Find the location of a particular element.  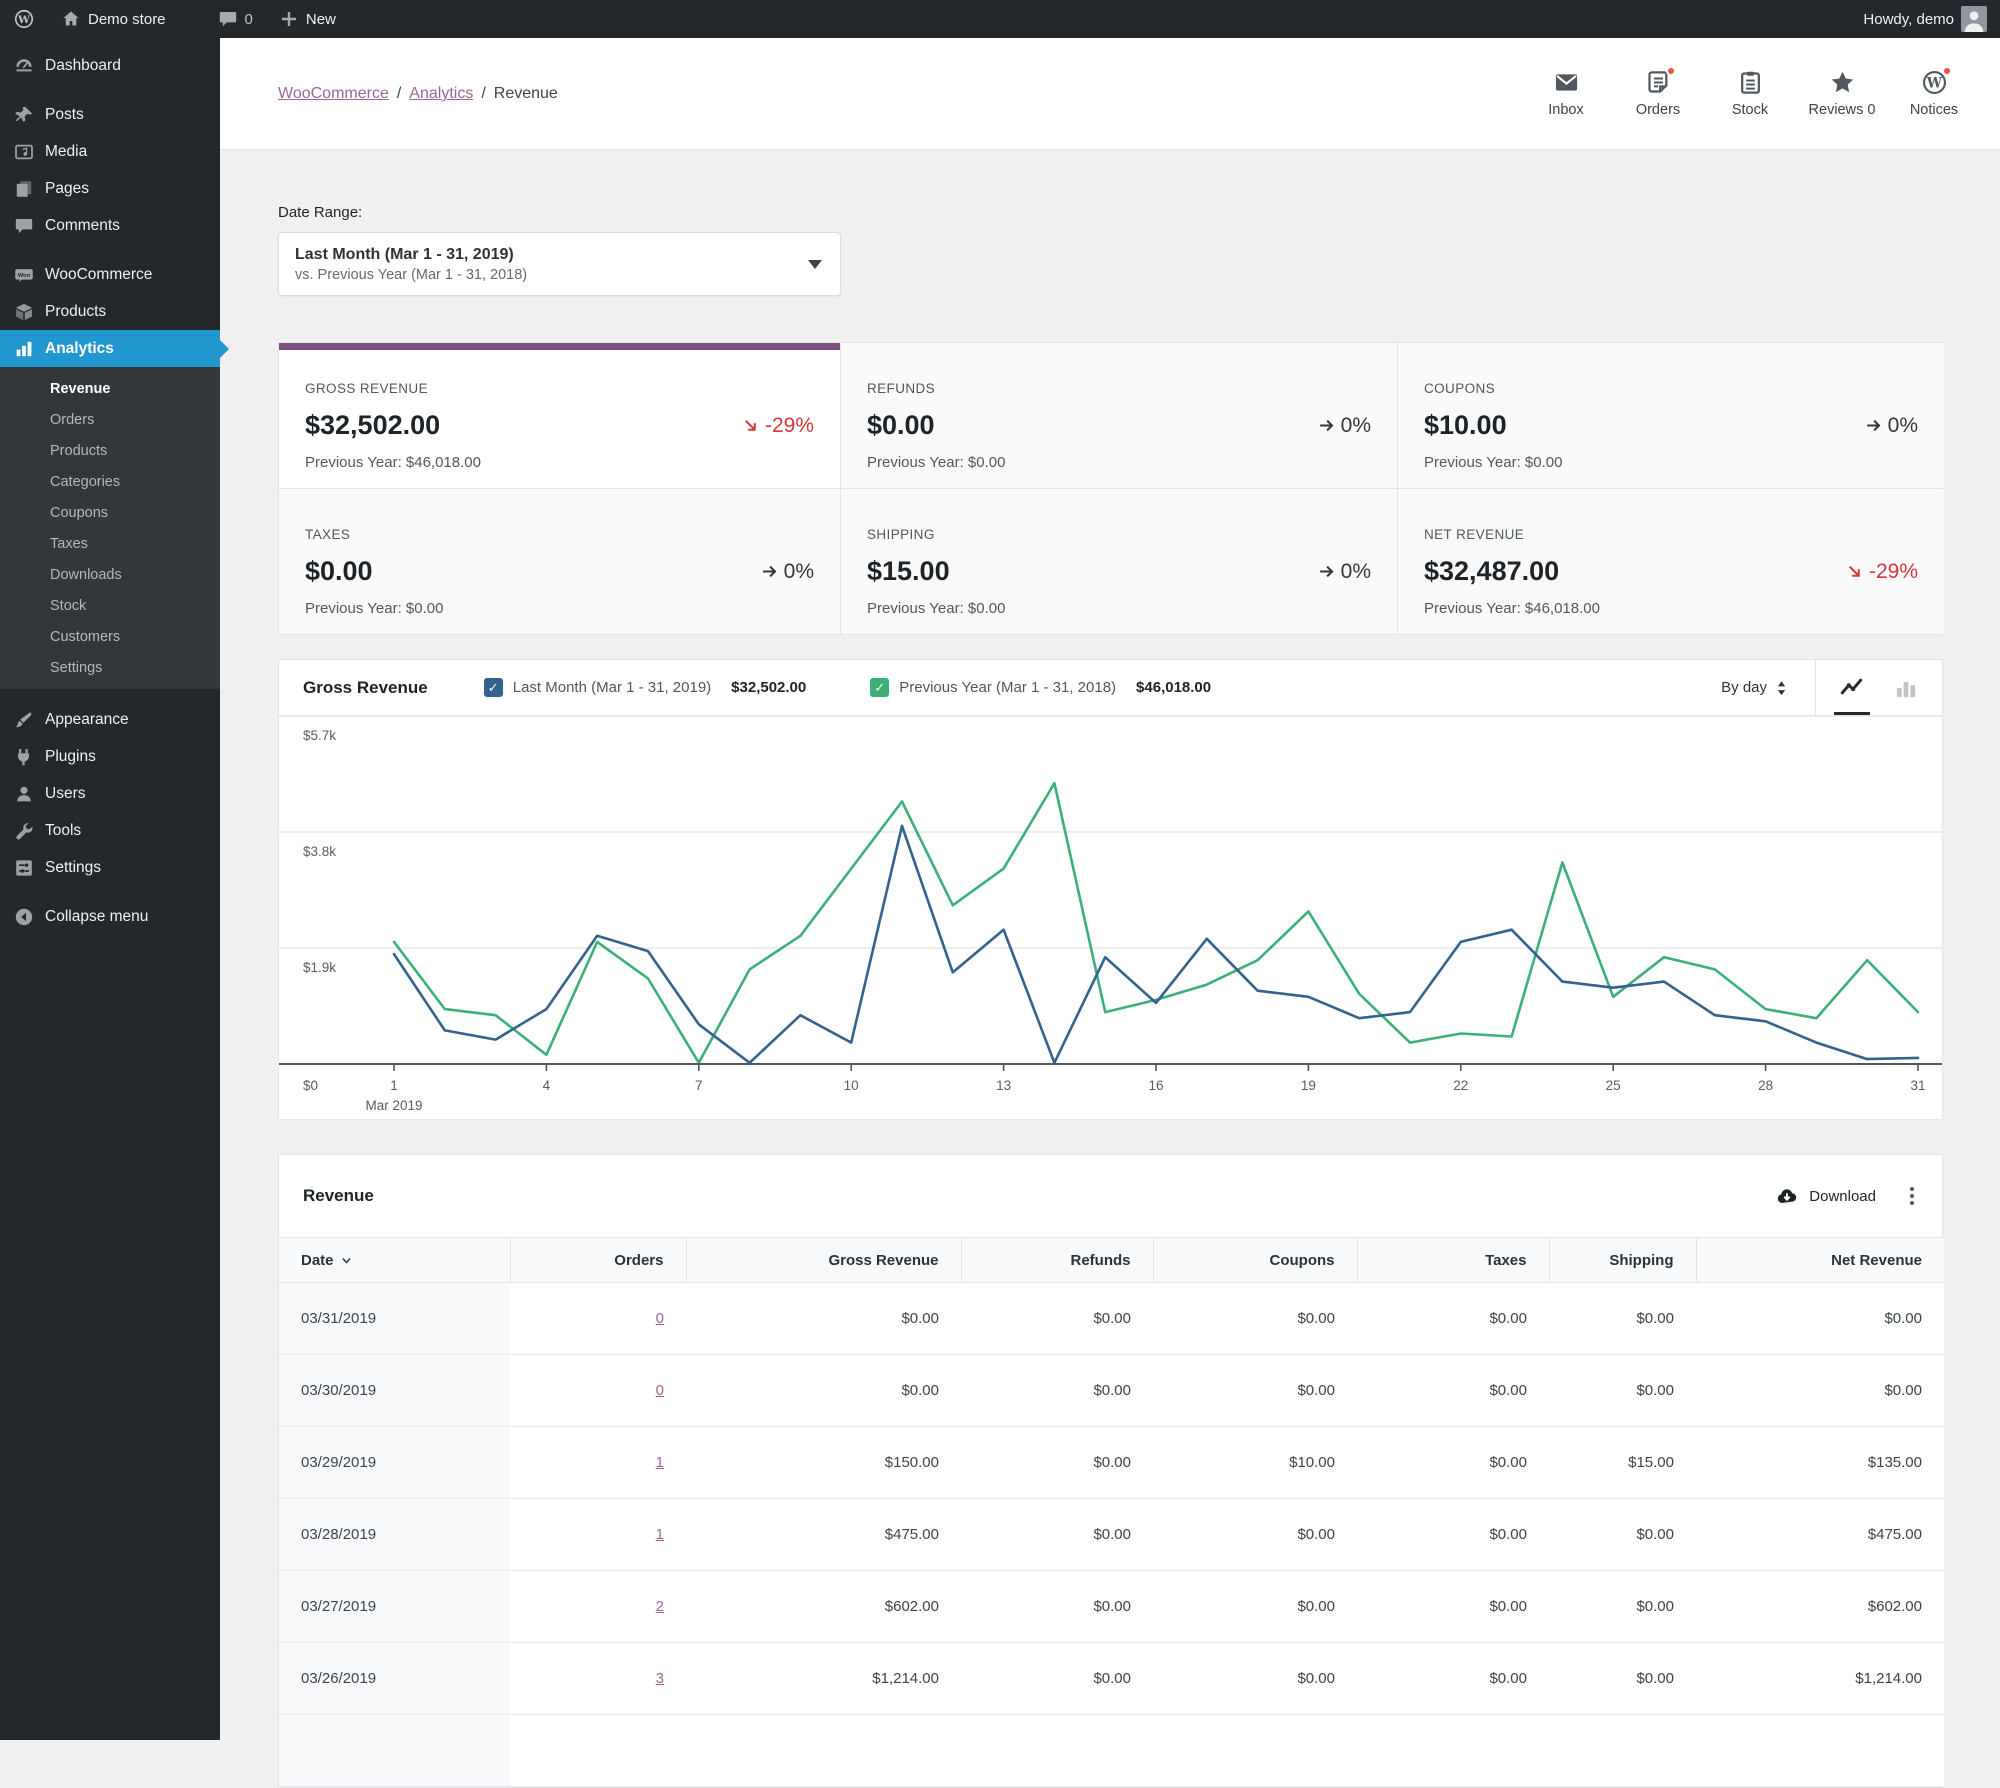

cell: 1 is located at coordinates (598, 1534).